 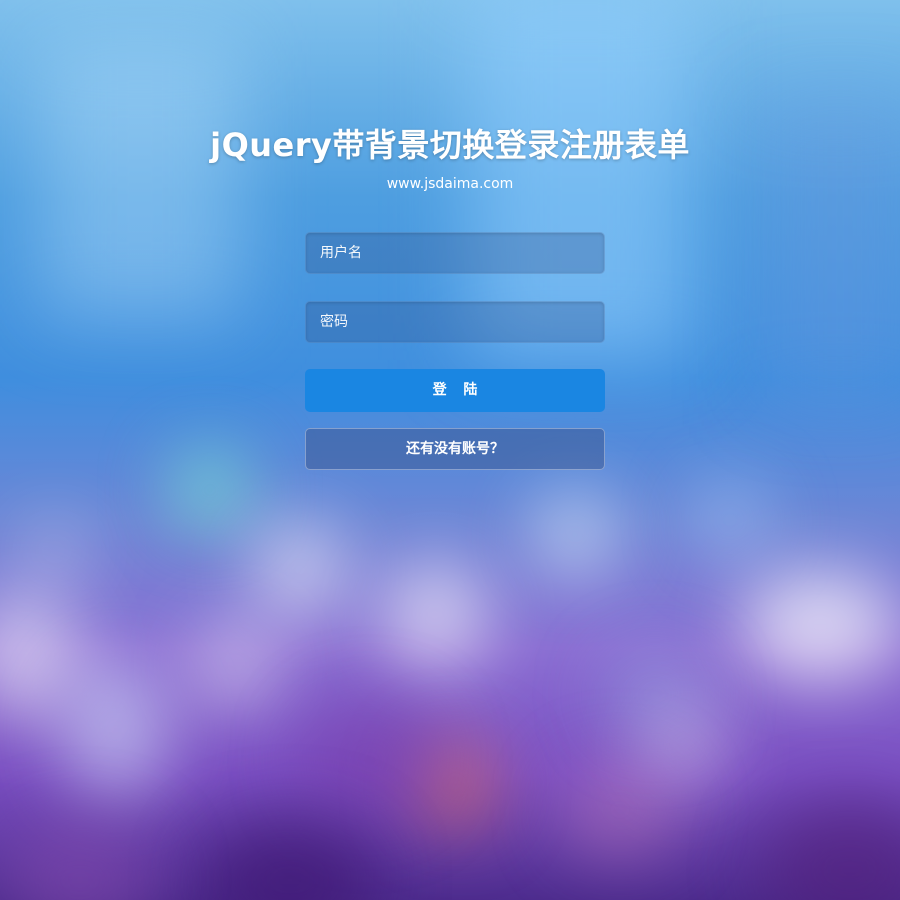 What do you see at coordinates (455, 253) in the screenshot?
I see `username-input` at bounding box center [455, 253].